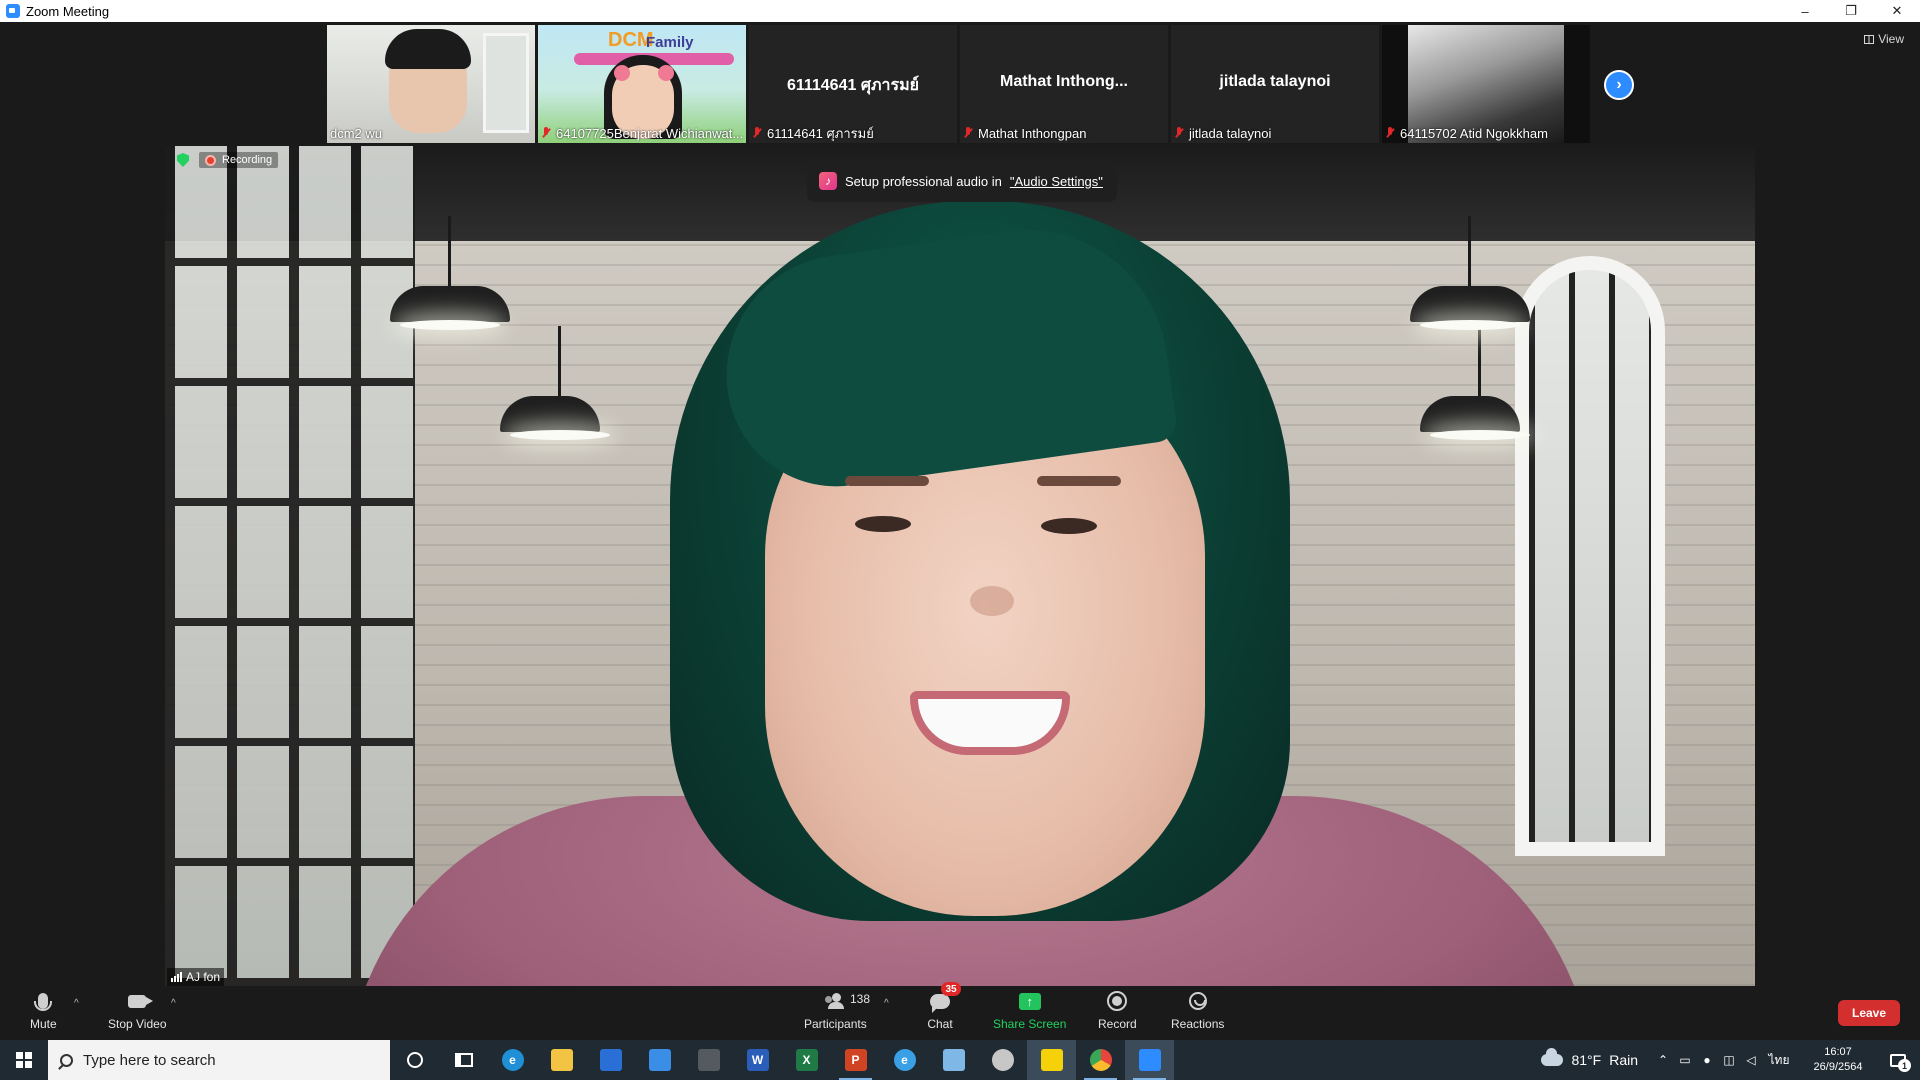 This screenshot has height=1080, width=1920. Describe the element at coordinates (1751, 1060) in the screenshot. I see `volume-icon: ◁` at that location.